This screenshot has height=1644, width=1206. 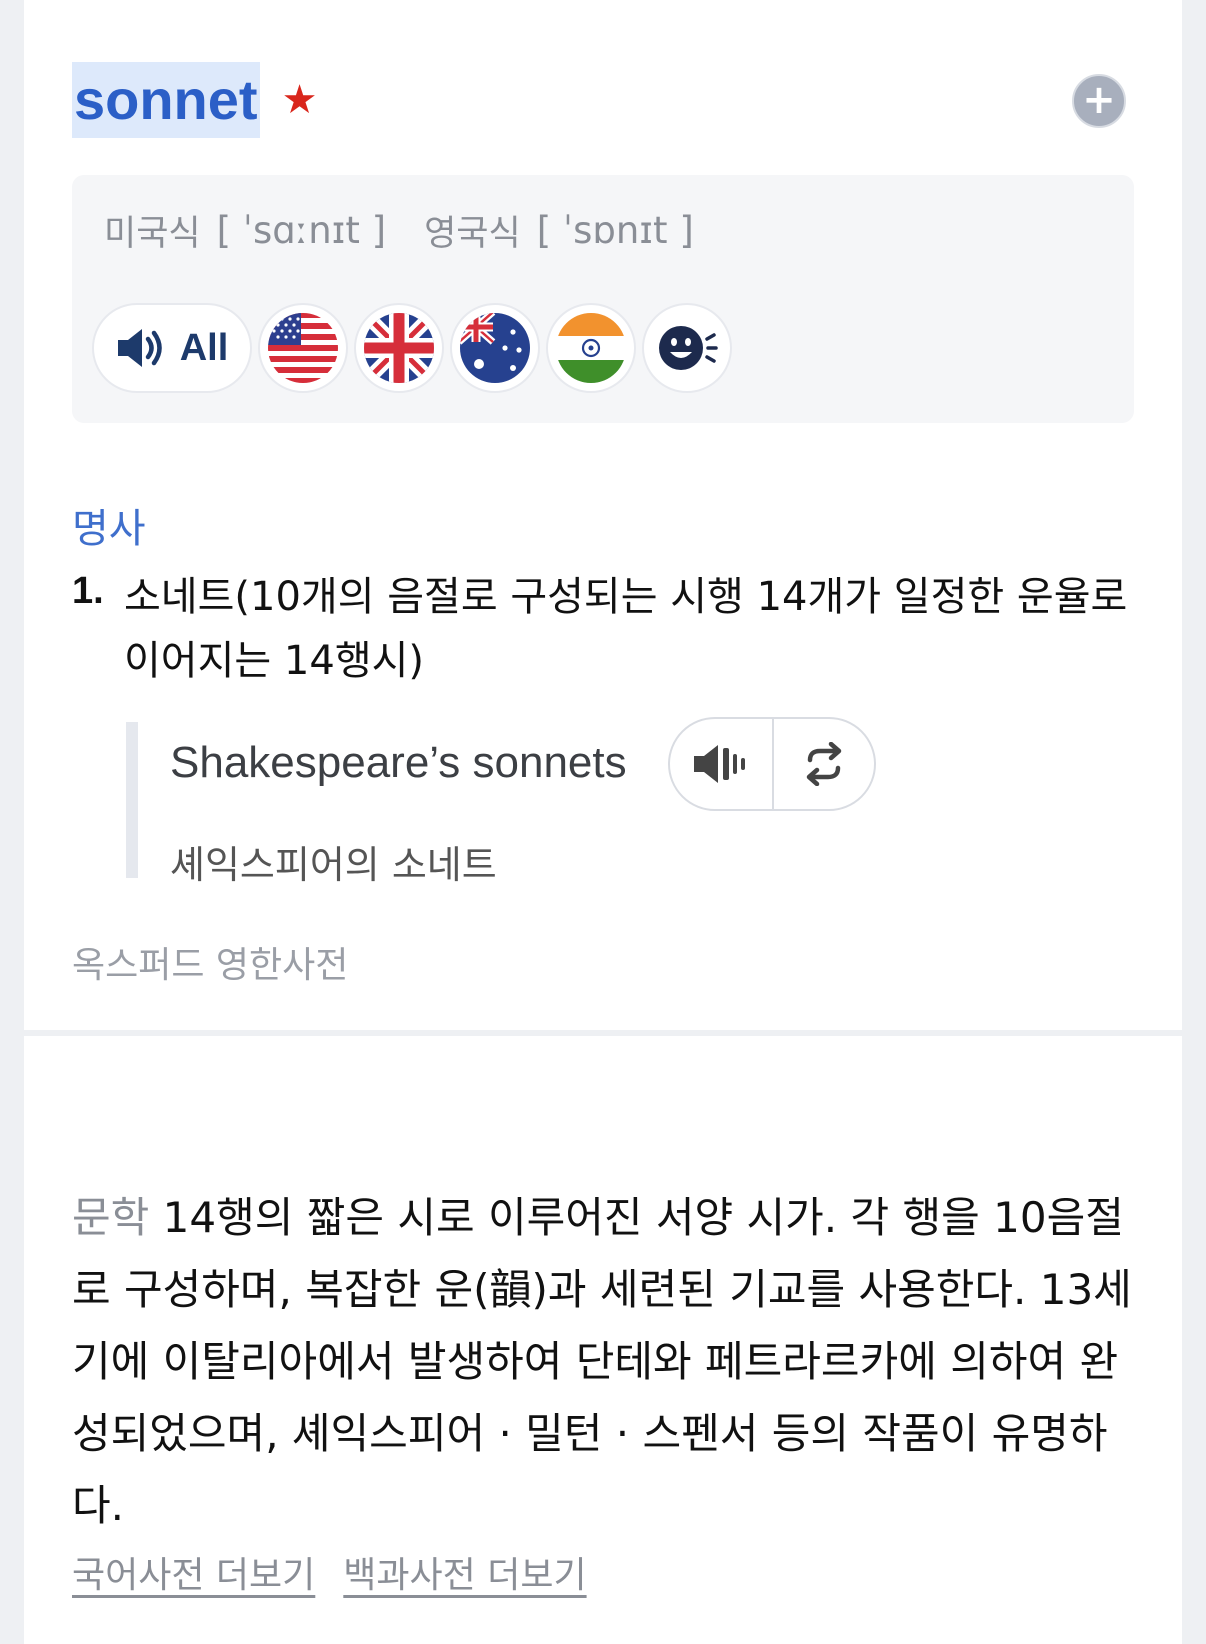 I want to click on face-speak-icon, so click(x=688, y=348).